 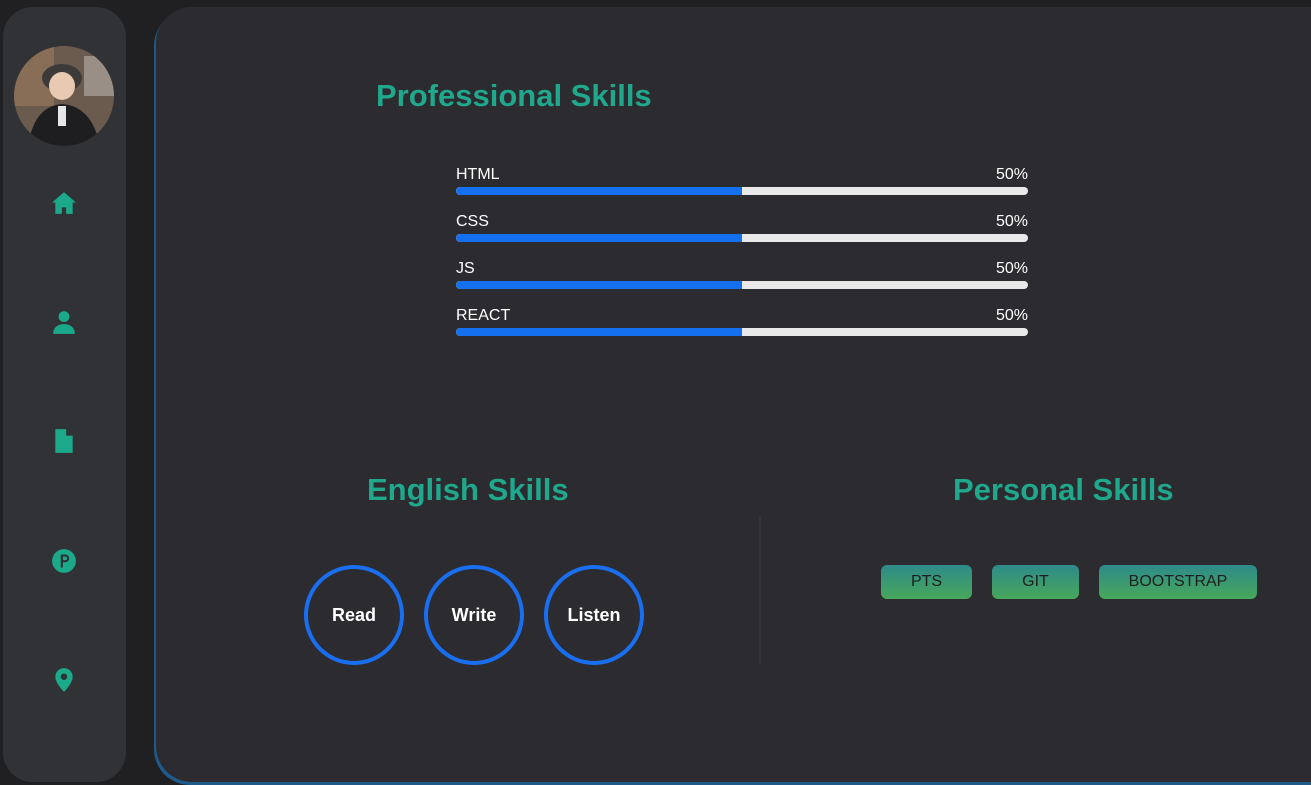 I want to click on home-icon, so click(x=64, y=203).